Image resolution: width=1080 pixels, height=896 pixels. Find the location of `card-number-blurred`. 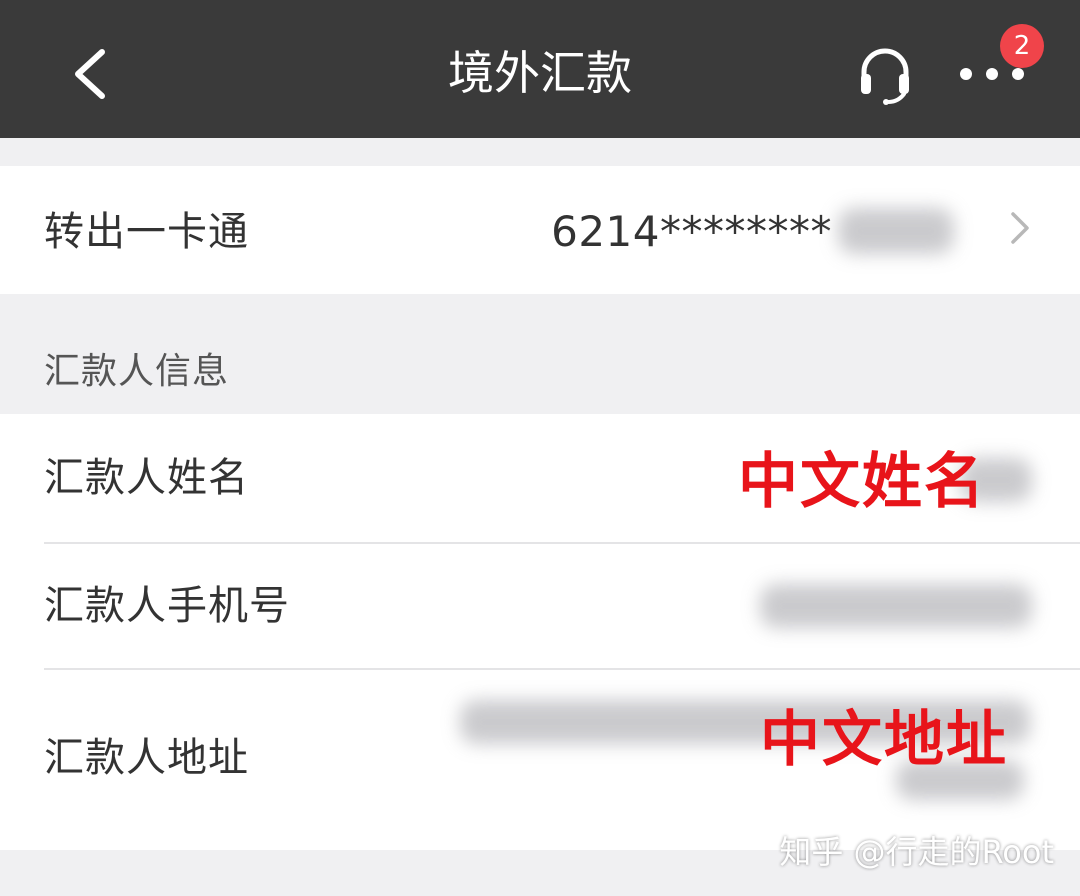

card-number-blurred is located at coordinates (896, 231).